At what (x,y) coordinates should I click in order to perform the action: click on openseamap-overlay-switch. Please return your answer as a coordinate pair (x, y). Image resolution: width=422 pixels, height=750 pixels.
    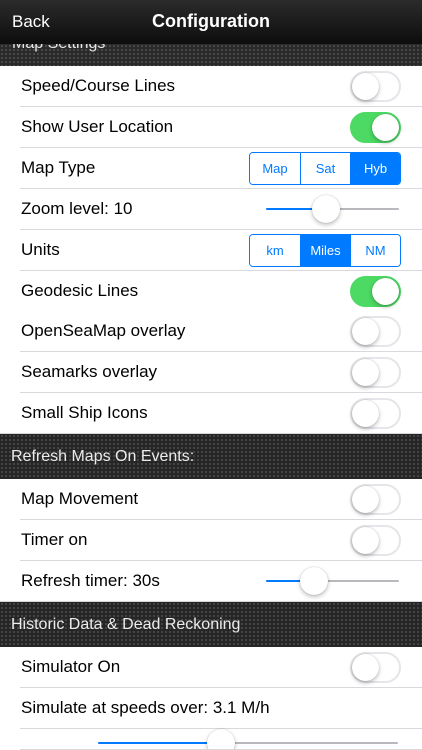
    Looking at the image, I should click on (375, 331).